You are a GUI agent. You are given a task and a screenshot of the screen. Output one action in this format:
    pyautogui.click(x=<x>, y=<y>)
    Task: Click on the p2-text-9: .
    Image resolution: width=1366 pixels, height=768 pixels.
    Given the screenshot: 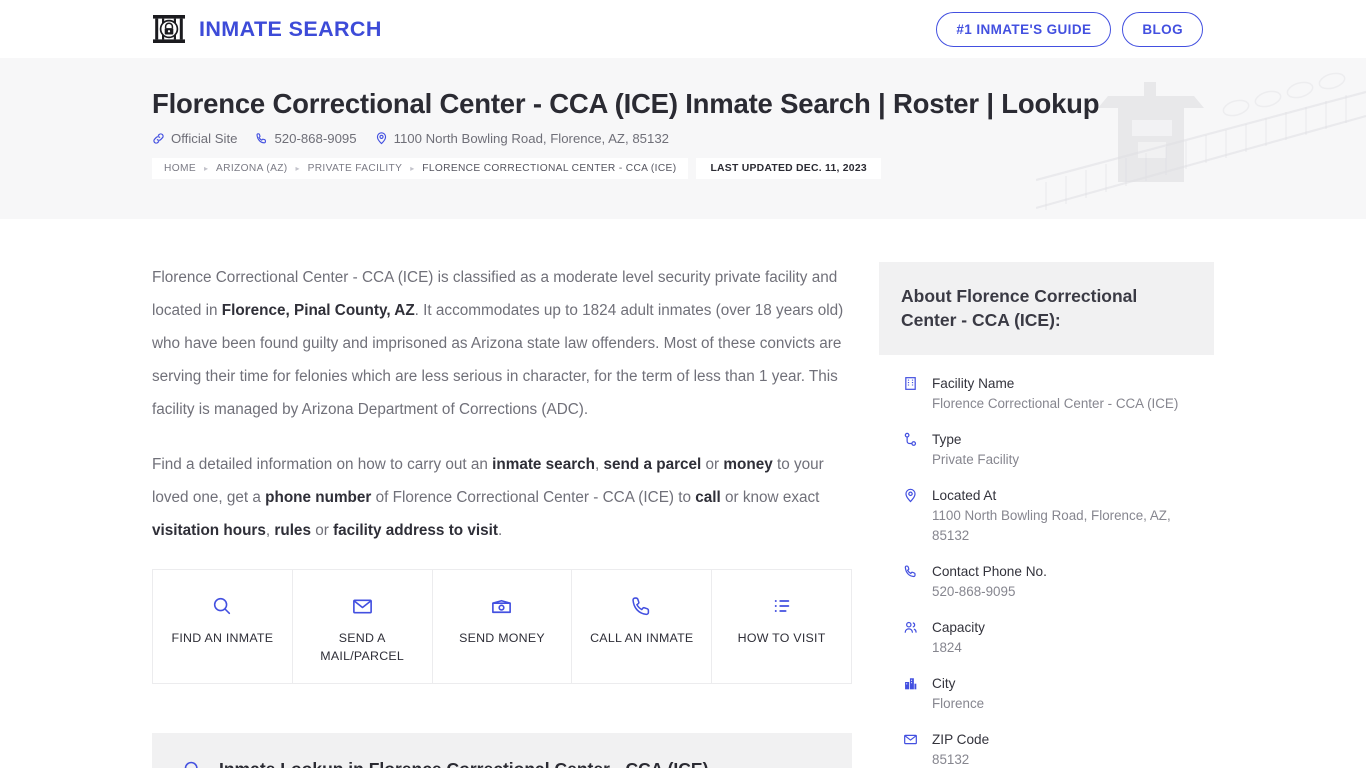 What is the action you would take?
    pyautogui.click(x=500, y=530)
    